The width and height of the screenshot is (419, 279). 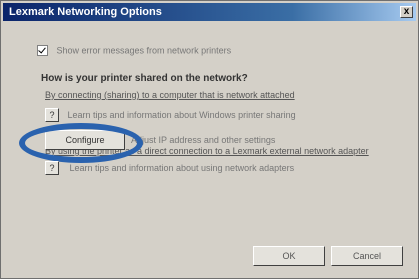 What do you see at coordinates (42, 51) in the screenshot?
I see `checkmark-icon` at bounding box center [42, 51].